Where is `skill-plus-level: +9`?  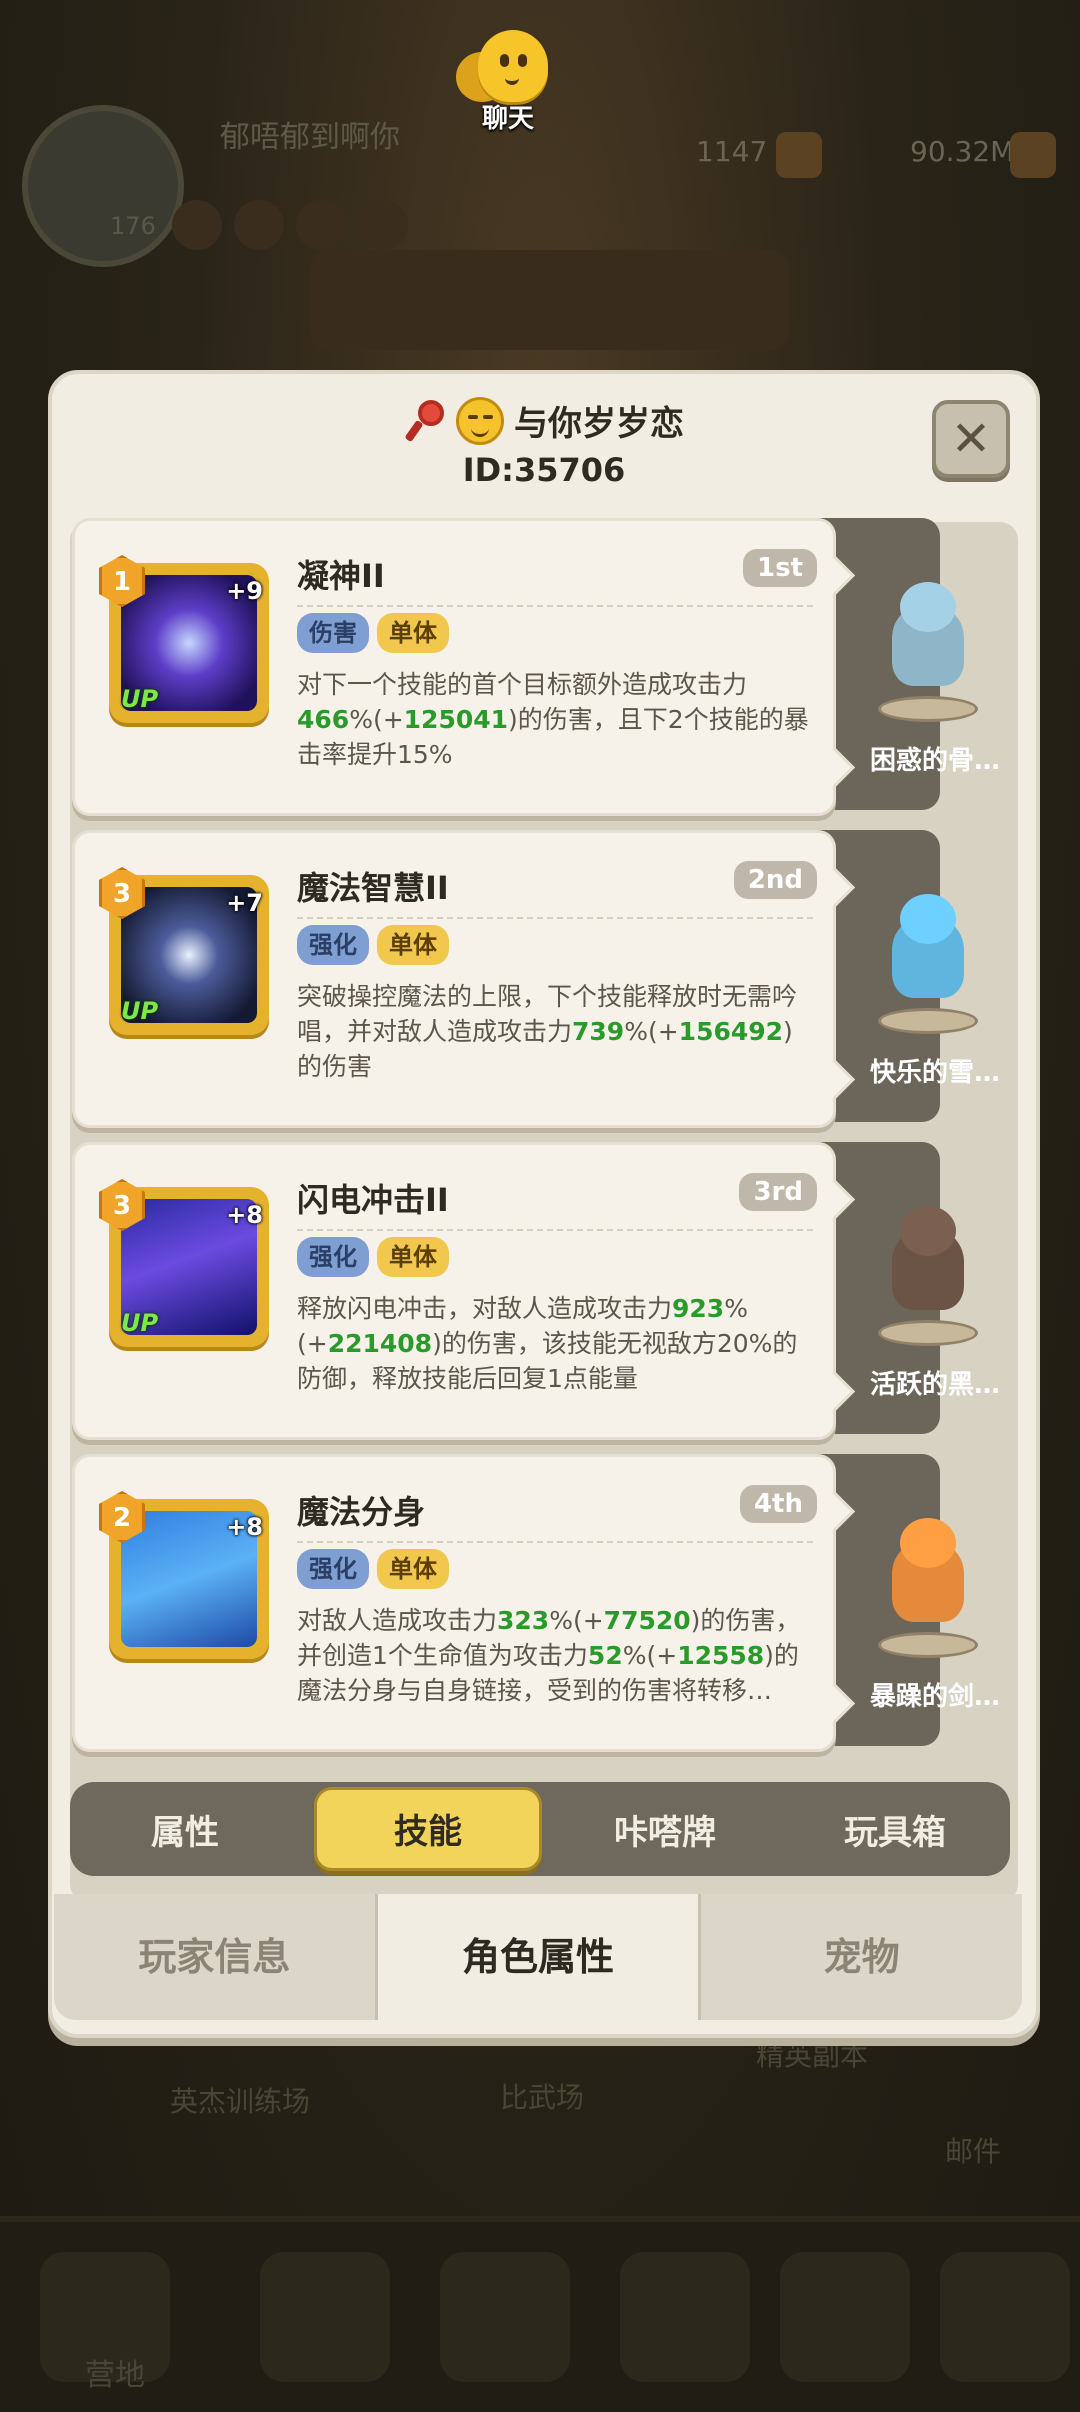 skill-plus-level: +9 is located at coordinates (244, 591).